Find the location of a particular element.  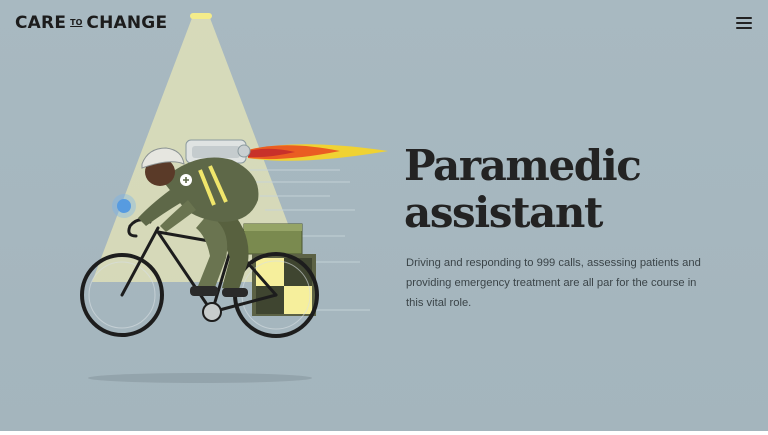

bicycle-chainring is located at coordinates (212, 312).